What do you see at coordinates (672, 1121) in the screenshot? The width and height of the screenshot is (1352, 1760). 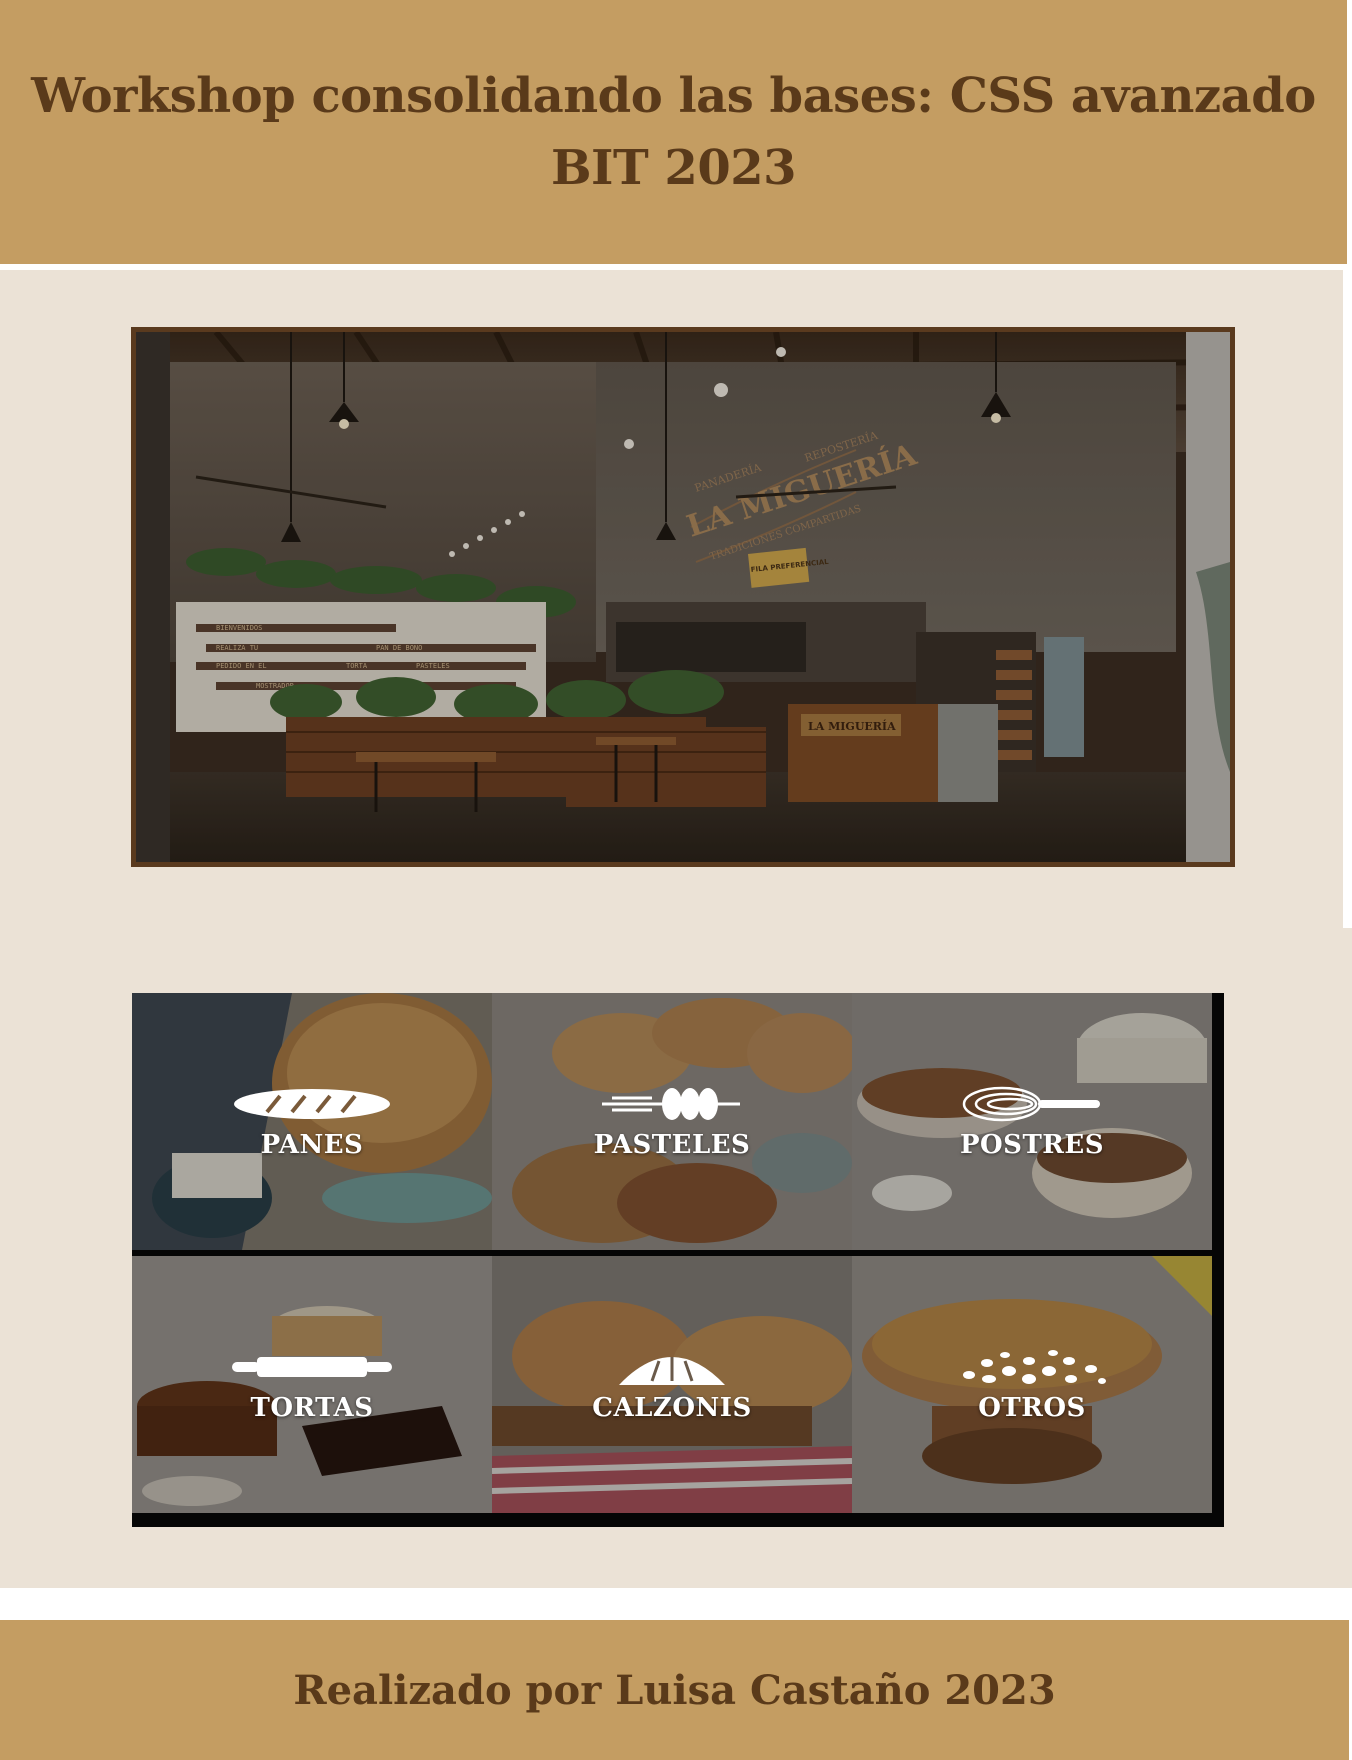 I see `category-tile-pasteles: PASTELES` at bounding box center [672, 1121].